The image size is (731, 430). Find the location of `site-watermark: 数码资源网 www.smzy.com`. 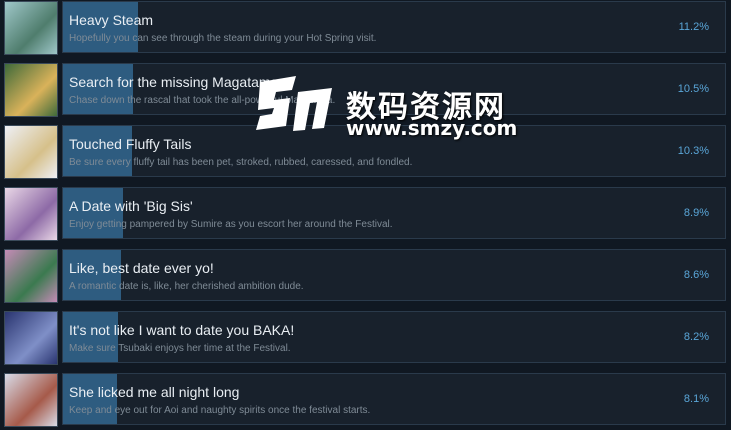

site-watermark: 数码资源网 www.smzy.com is located at coordinates (384, 107).